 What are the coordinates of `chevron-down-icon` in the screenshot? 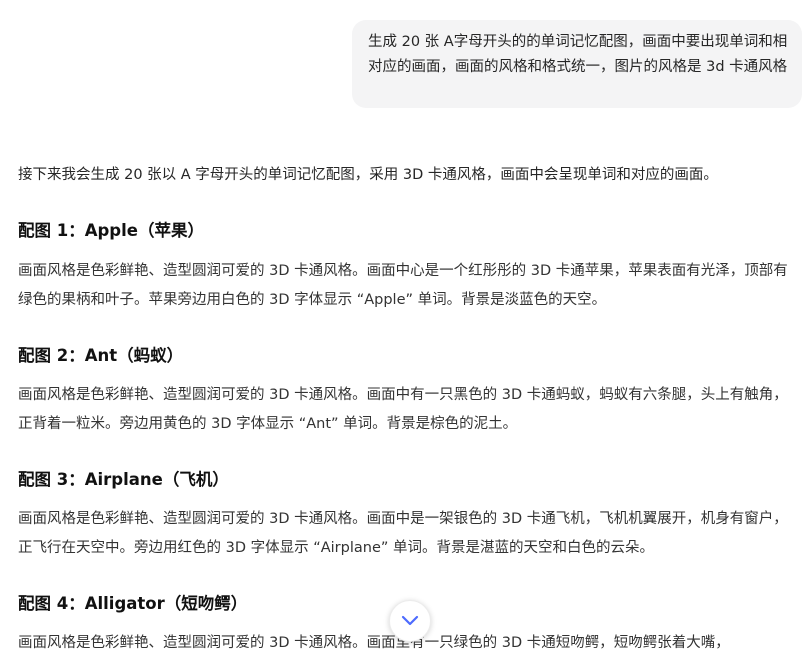 It's located at (410, 621).